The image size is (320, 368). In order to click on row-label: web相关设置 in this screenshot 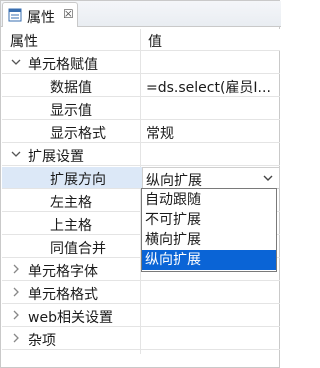, I will do `click(70, 318)`.